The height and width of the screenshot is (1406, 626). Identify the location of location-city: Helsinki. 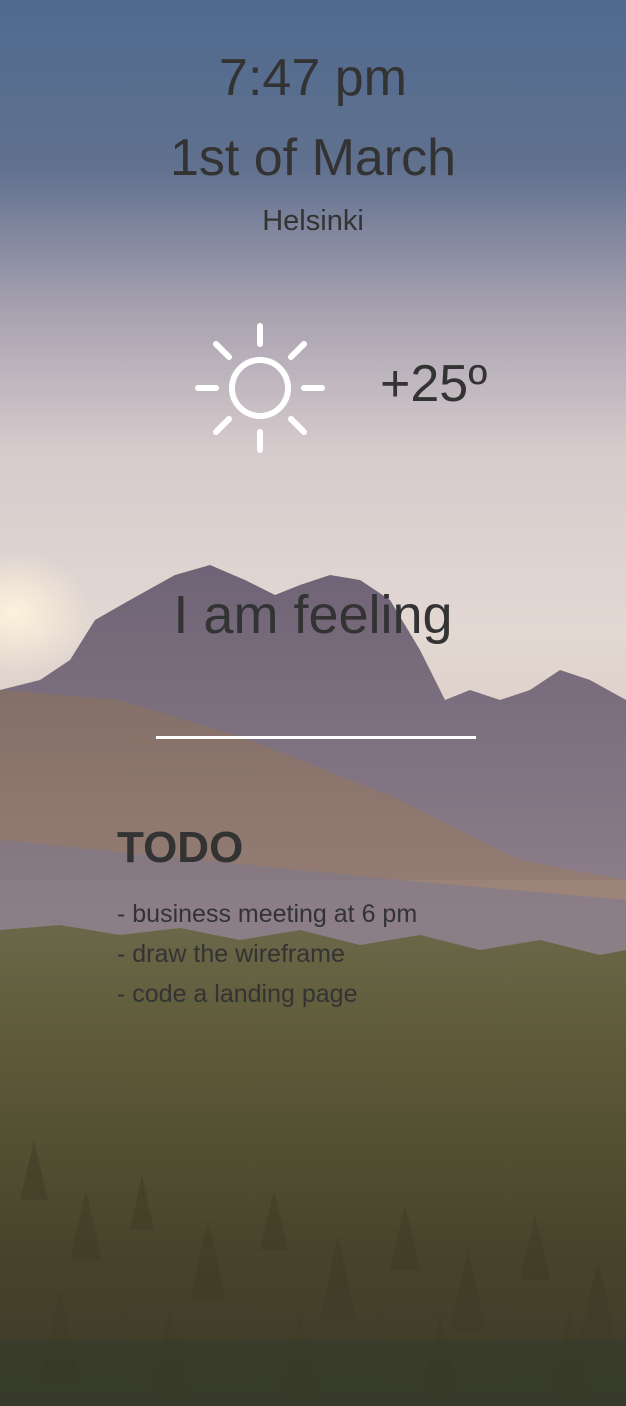
(313, 221).